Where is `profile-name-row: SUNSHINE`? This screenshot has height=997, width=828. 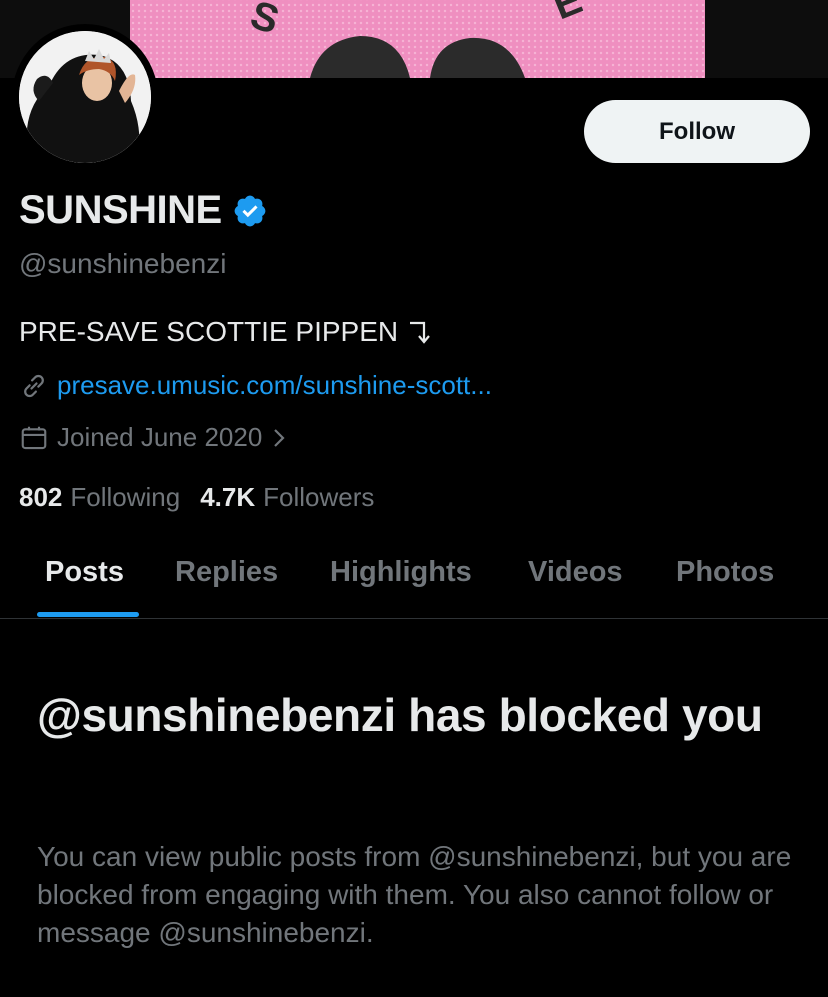
profile-name-row: SUNSHINE is located at coordinates (143, 210).